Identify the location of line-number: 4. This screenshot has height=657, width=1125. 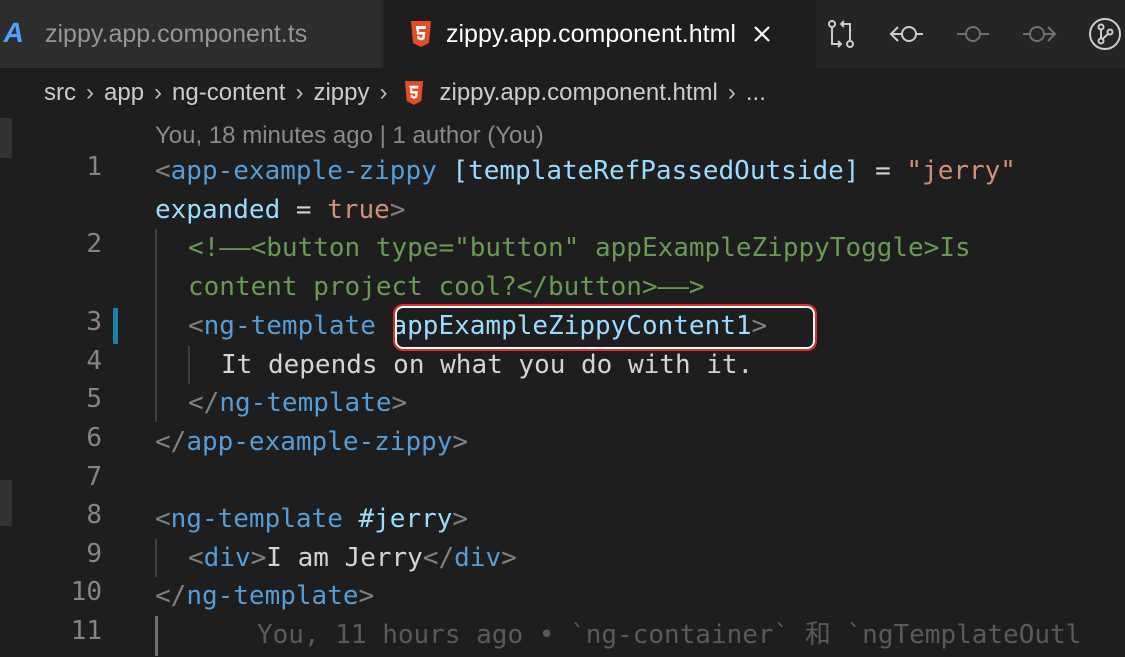
(94, 361).